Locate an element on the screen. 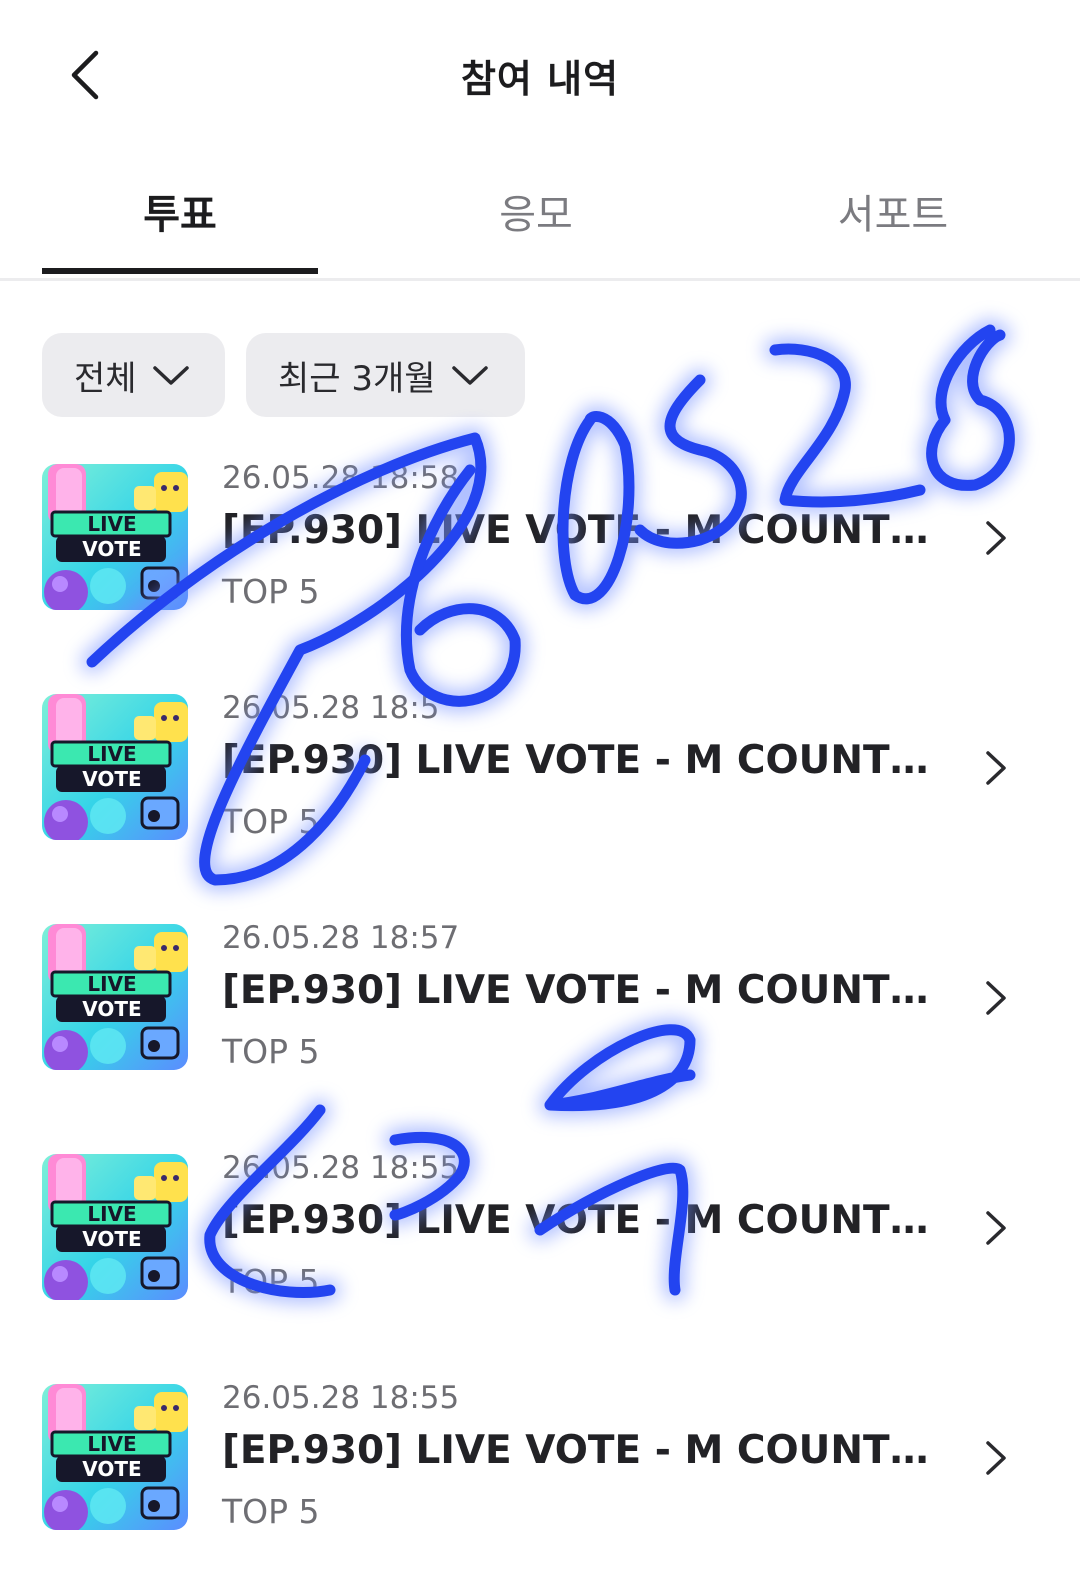  tab-support: 서포트 is located at coordinates (893, 211).